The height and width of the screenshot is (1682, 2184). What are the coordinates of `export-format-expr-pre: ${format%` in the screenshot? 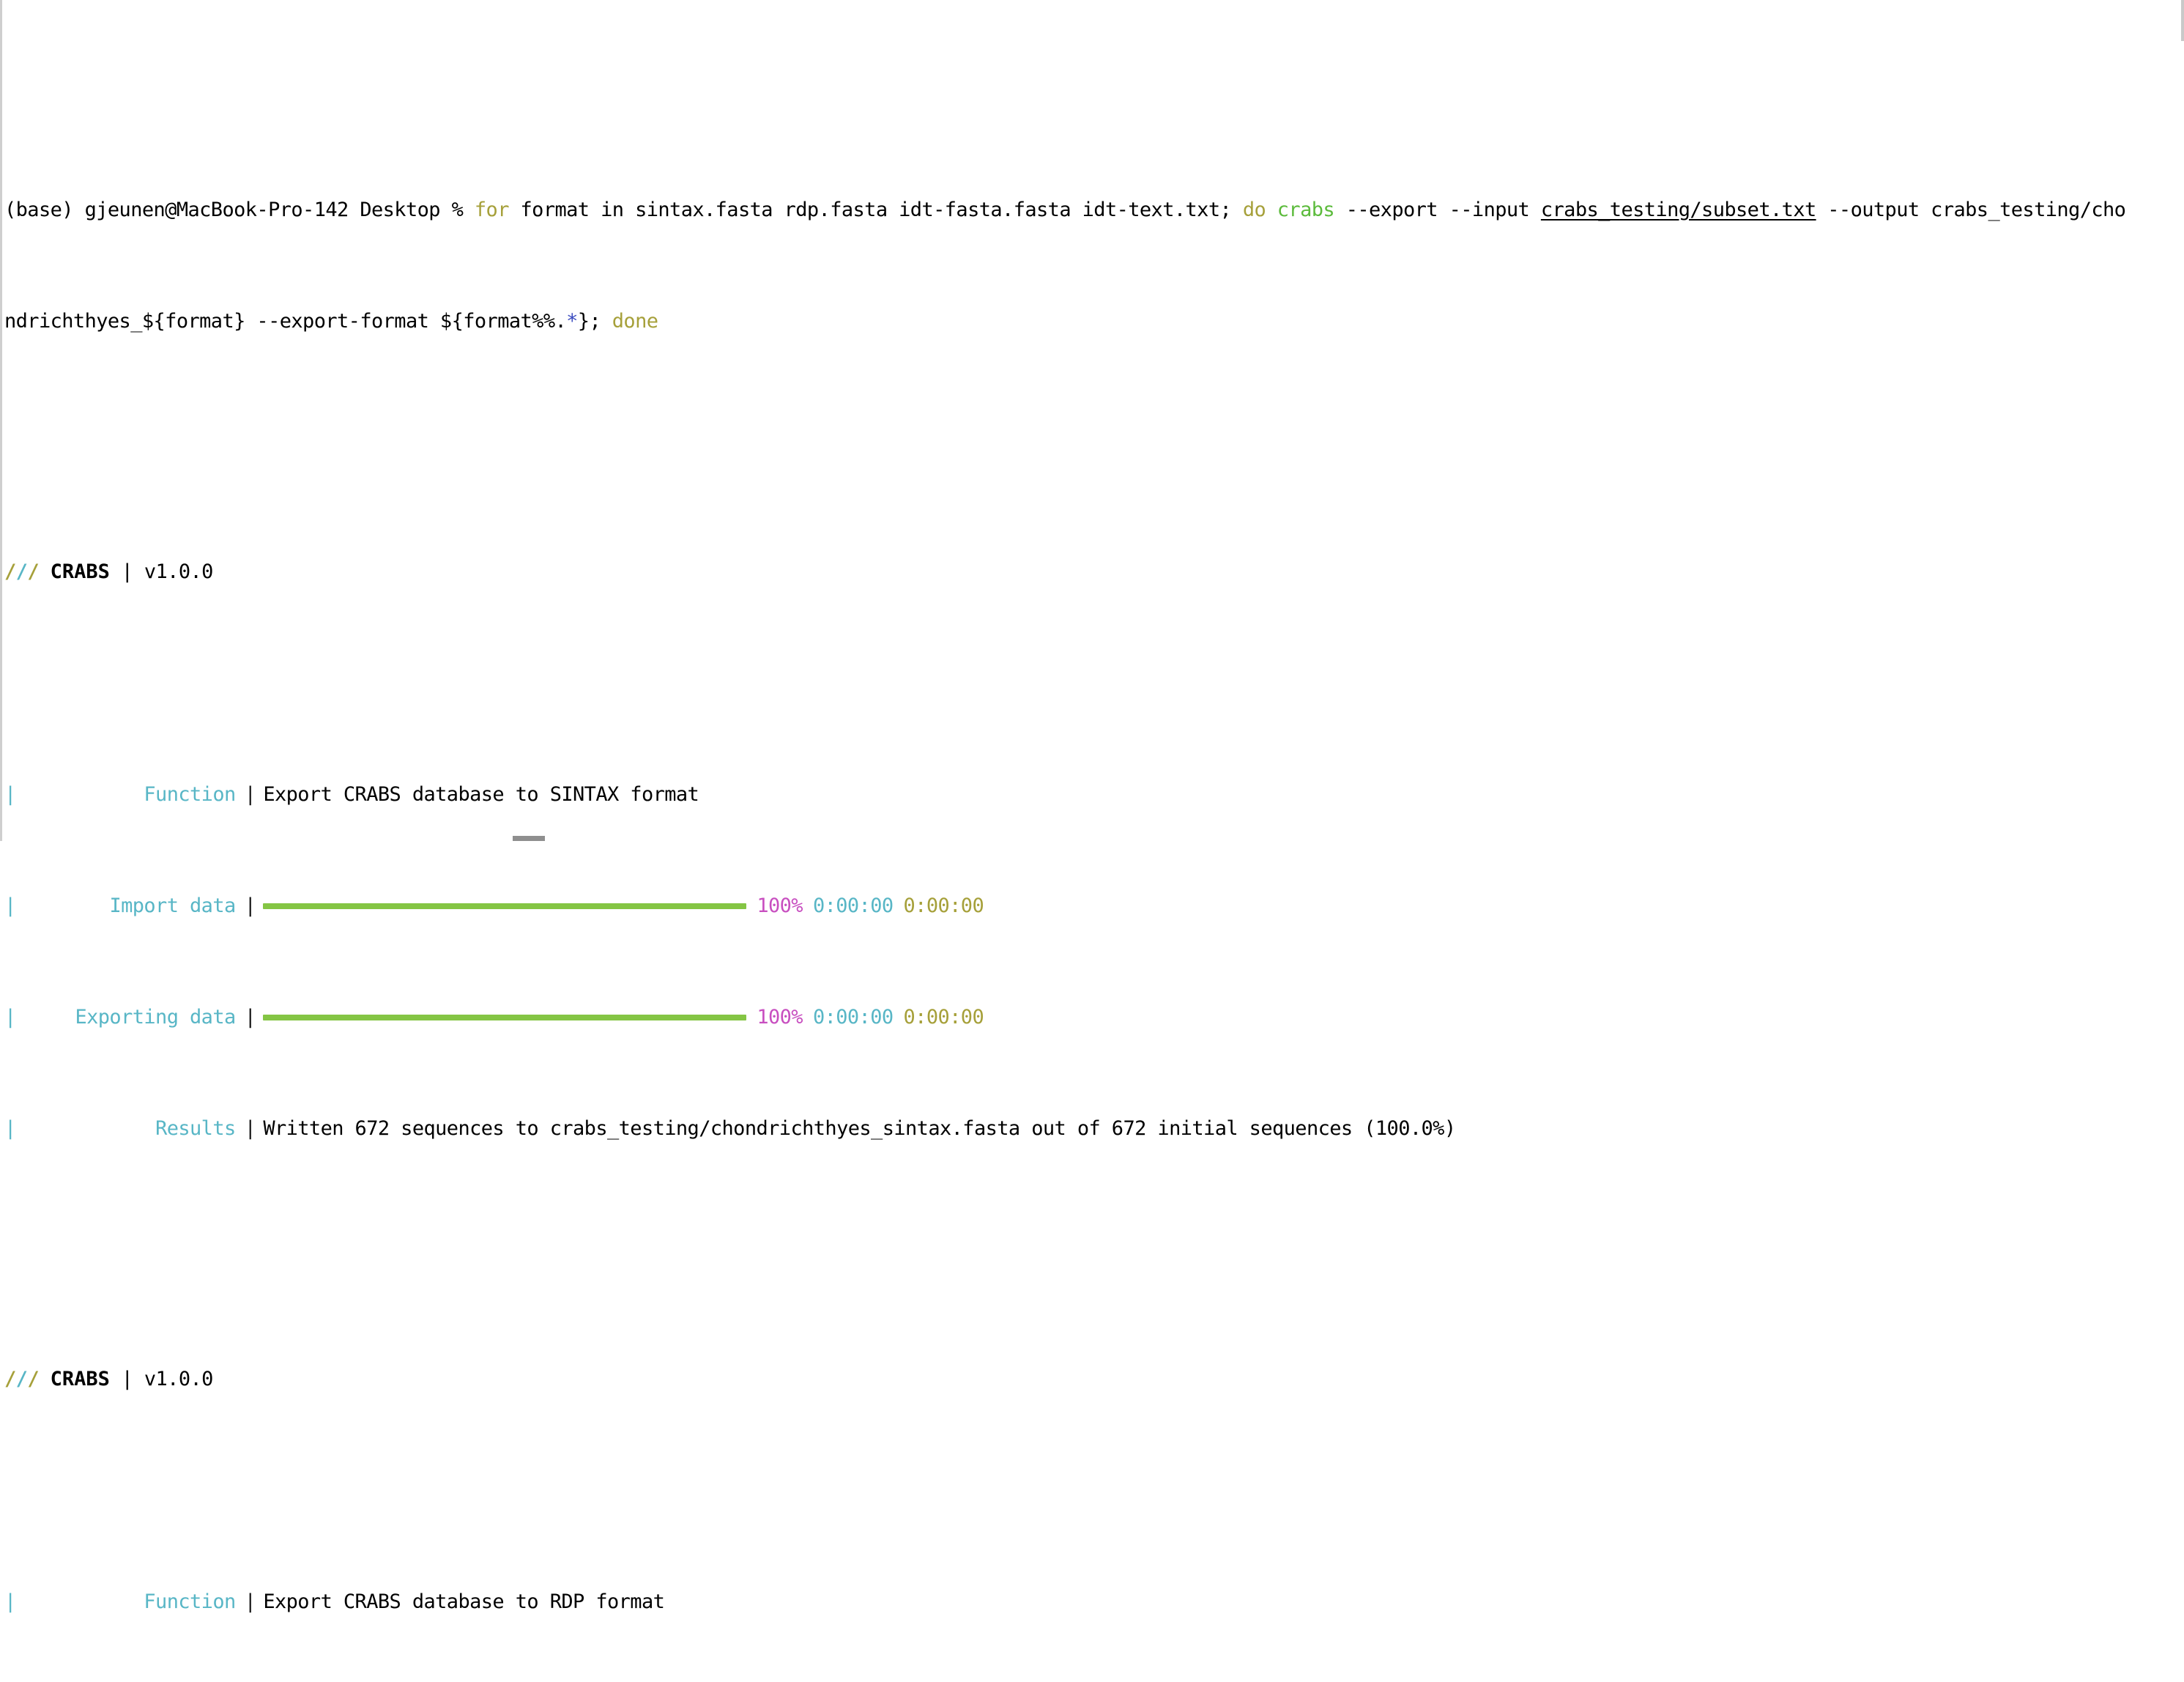 It's located at (491, 321).